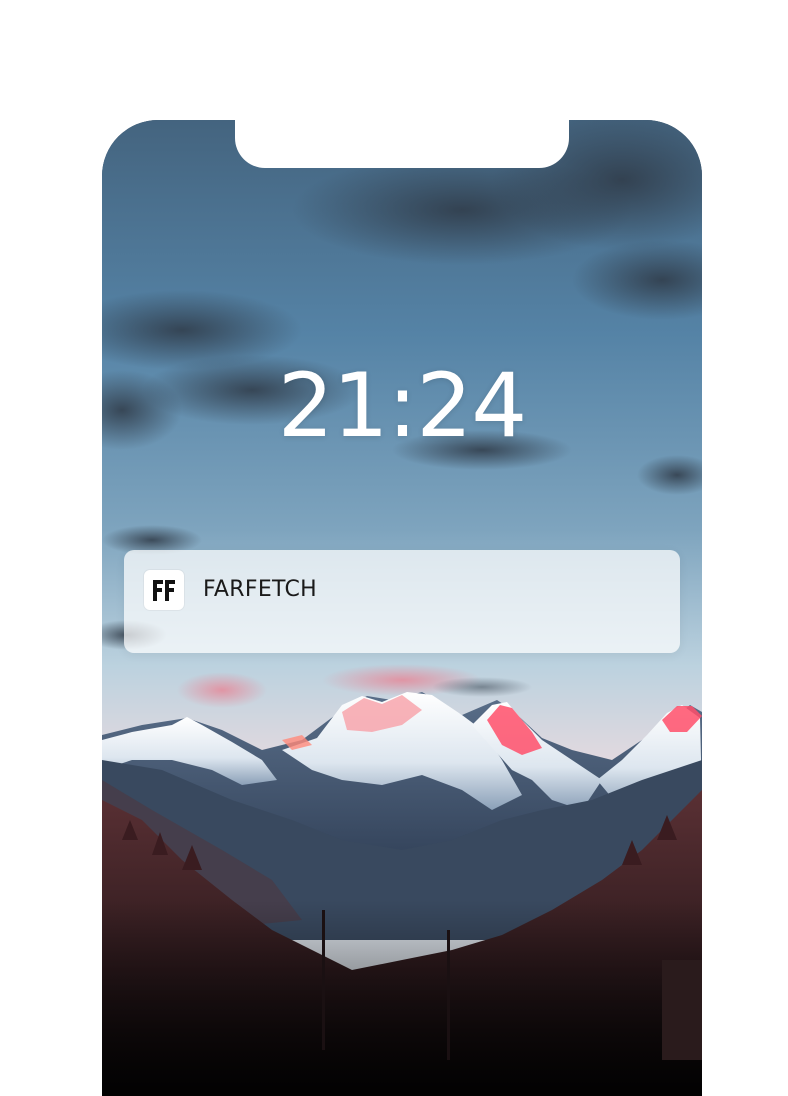 This screenshot has width=788, height=1096. Describe the element at coordinates (260, 589) in the screenshot. I see `notification-app-name: FARFETCH` at that location.